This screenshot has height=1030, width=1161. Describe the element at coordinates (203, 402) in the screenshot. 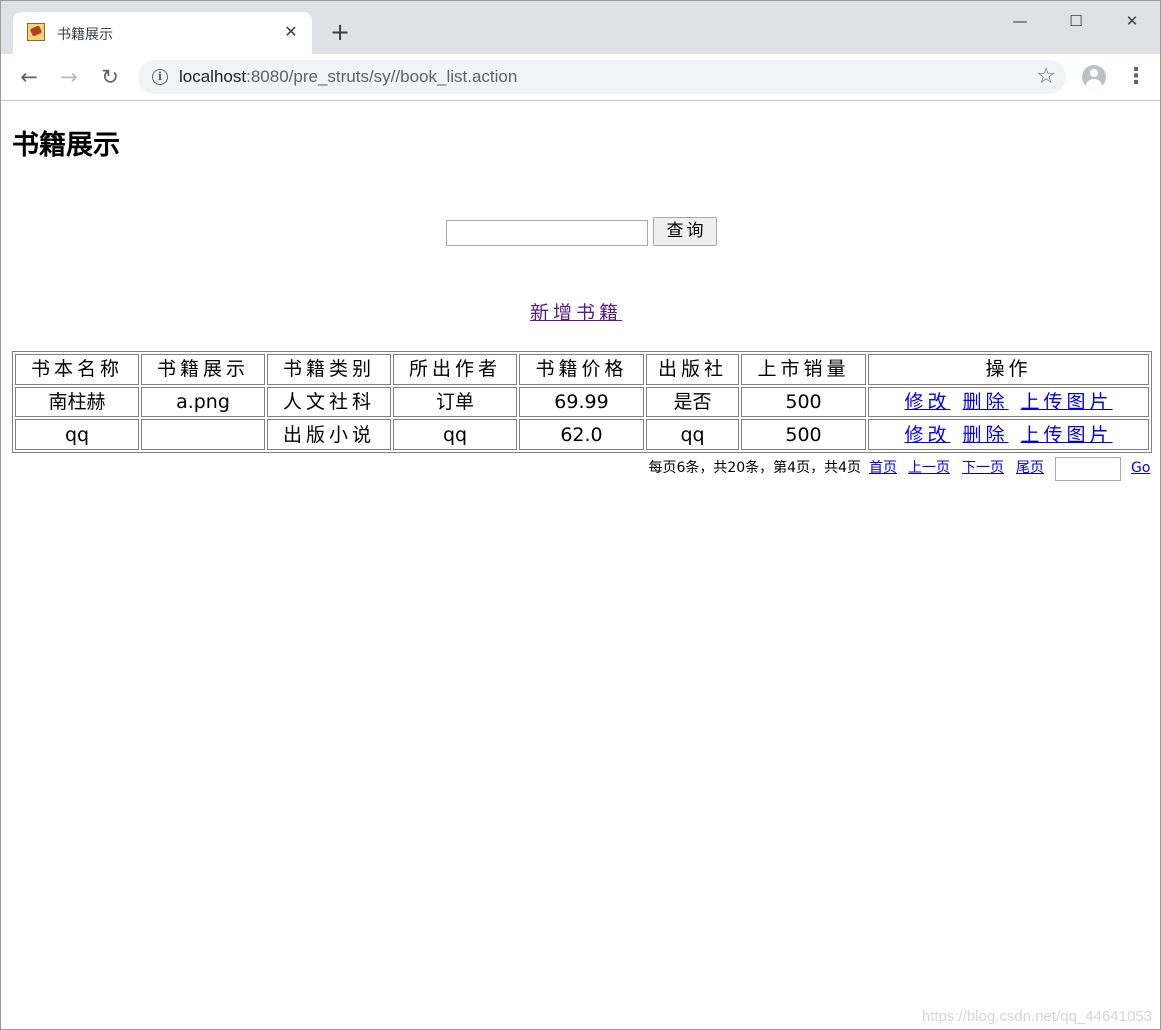

I see `book-image-cell: a.png` at that location.